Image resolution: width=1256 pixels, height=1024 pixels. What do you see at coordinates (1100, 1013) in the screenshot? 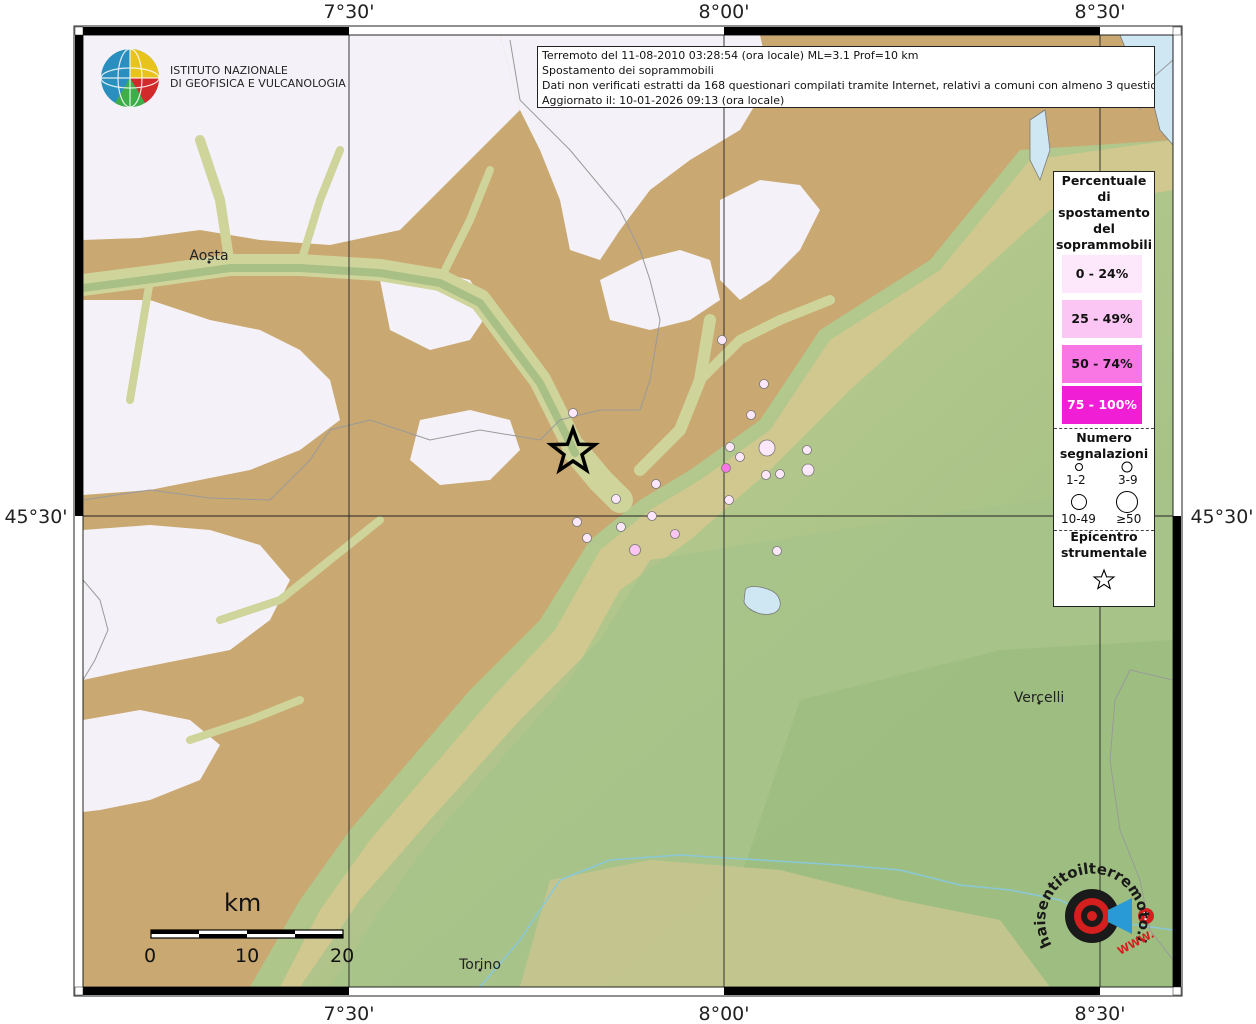
I see `bottom-tick-label: 8°30'` at bounding box center [1100, 1013].